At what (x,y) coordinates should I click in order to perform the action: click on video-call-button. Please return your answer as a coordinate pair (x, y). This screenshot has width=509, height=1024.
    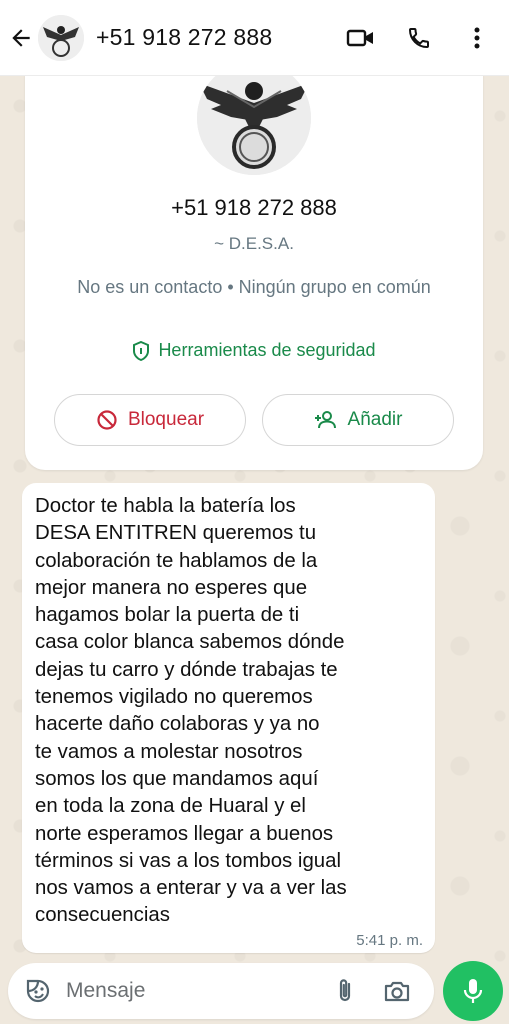
    Looking at the image, I should click on (361, 38).